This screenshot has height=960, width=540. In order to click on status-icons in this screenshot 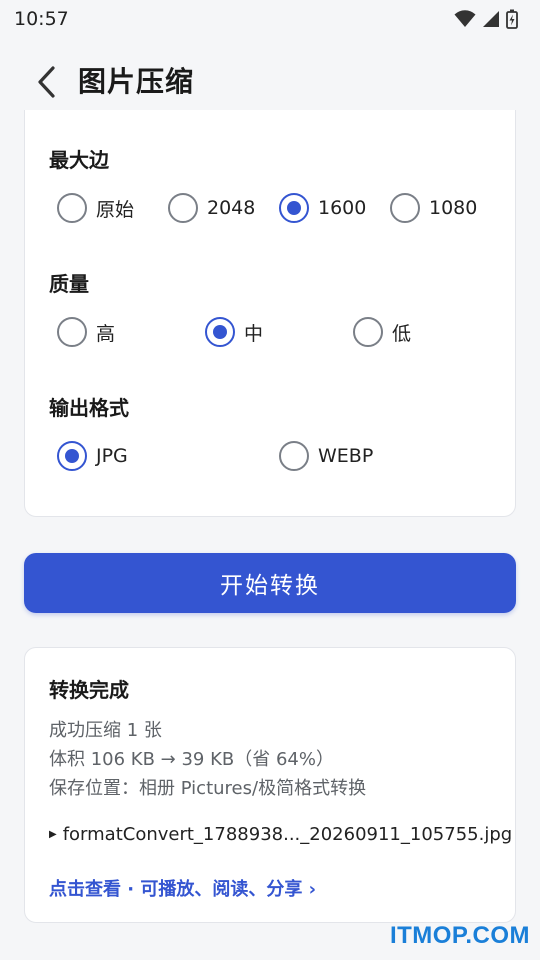, I will do `click(486, 19)`.